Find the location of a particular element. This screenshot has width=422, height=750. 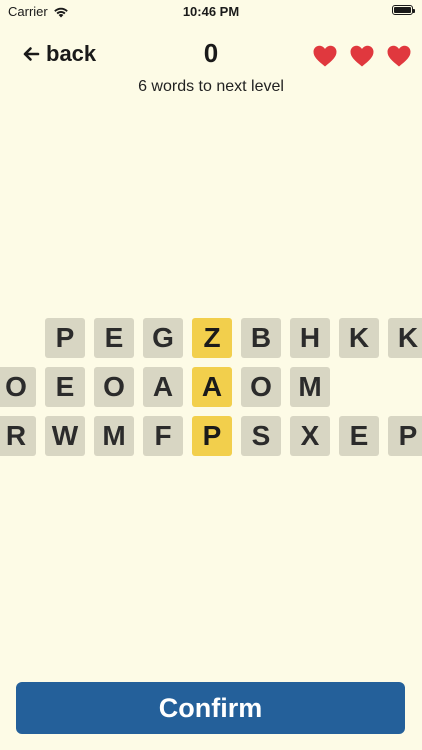

letter-tile: R is located at coordinates (18, 436).